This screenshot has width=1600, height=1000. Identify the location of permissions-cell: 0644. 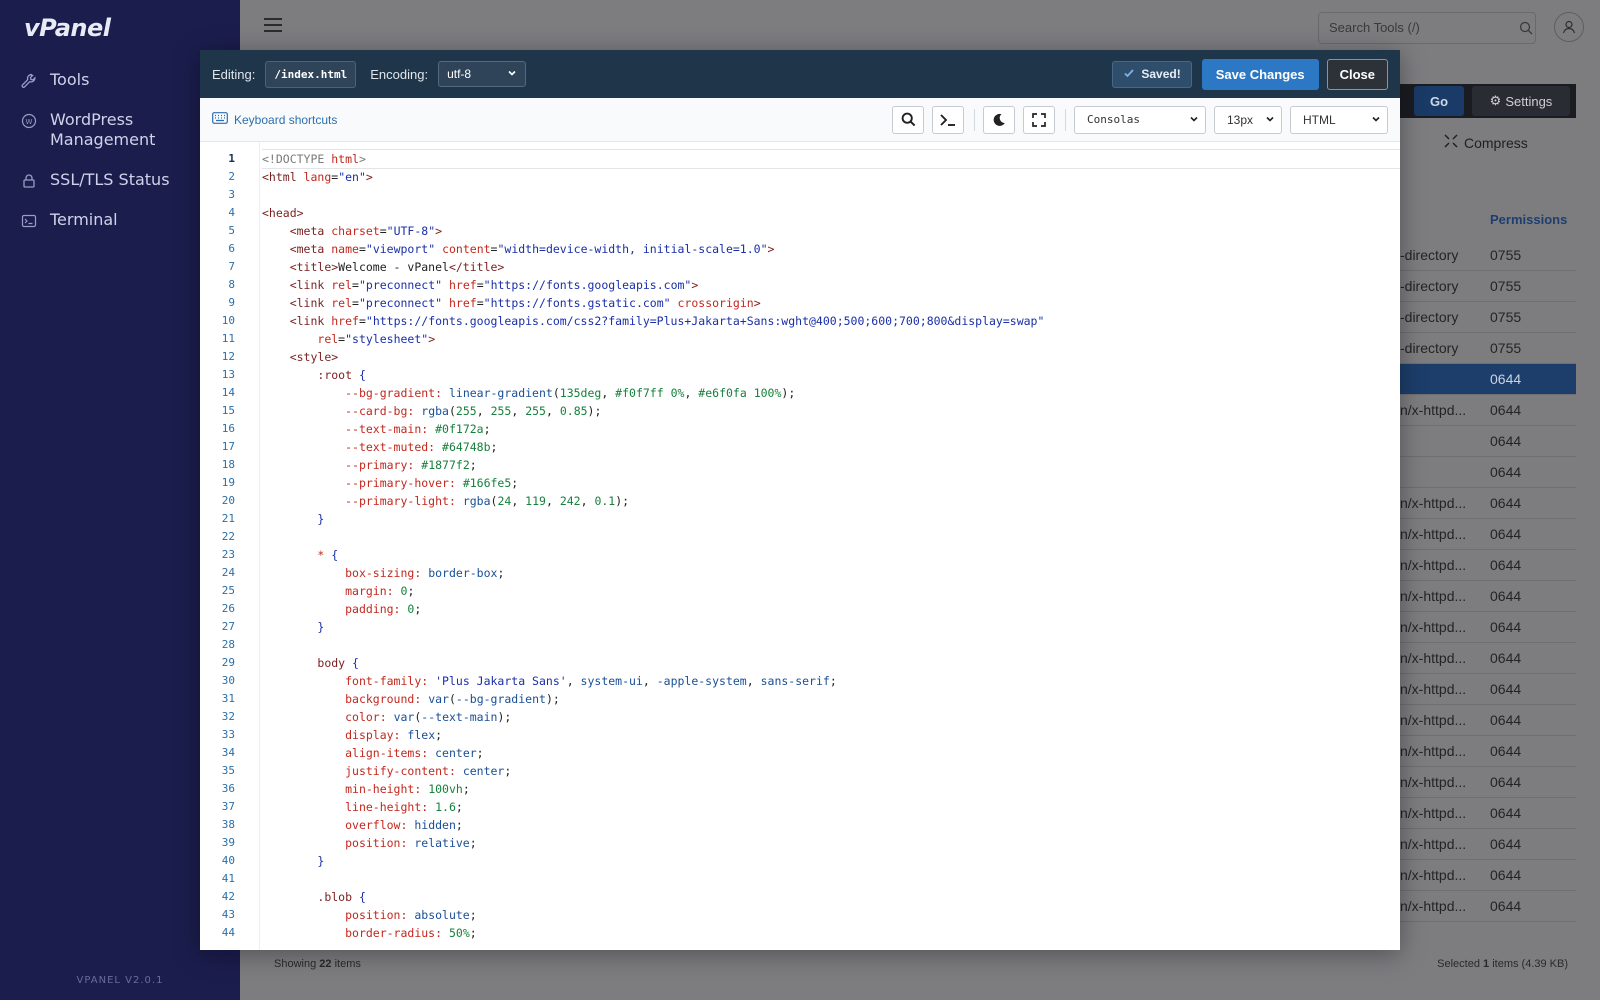
(1506, 844).